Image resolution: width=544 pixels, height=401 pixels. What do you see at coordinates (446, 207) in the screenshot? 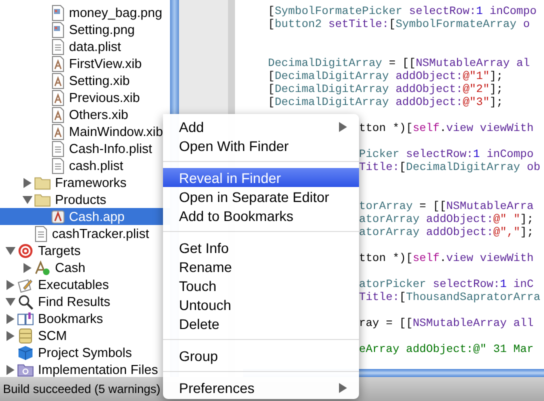
I see `code-line: torArray = [[NSMutableArra` at bounding box center [446, 207].